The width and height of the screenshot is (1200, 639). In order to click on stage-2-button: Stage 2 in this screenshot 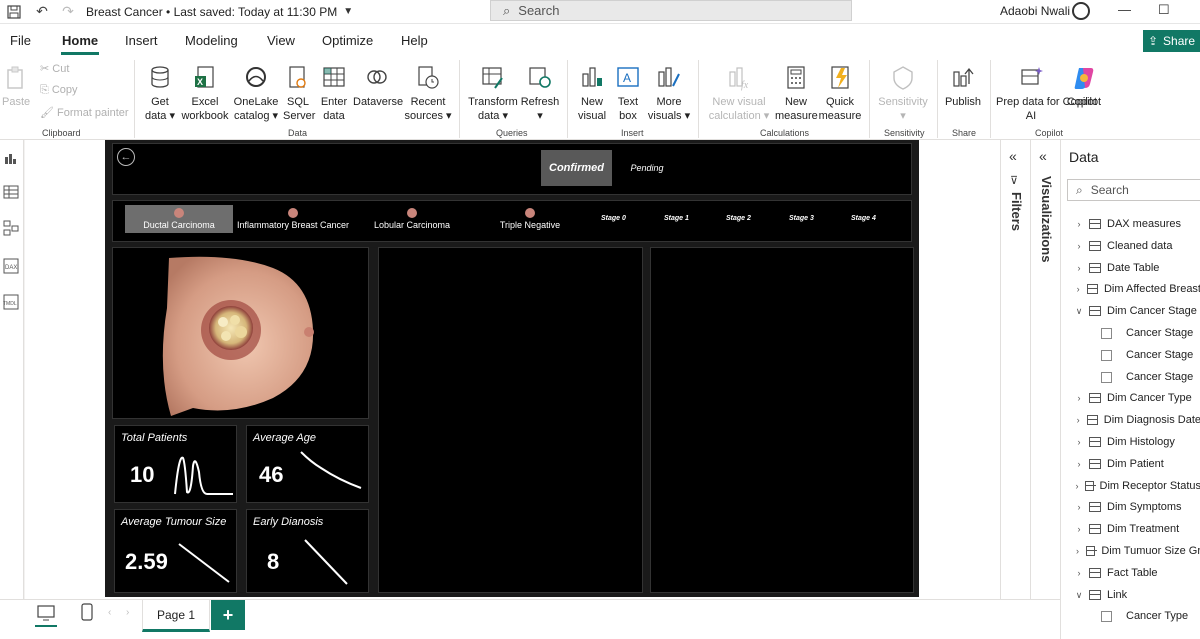, I will do `click(738, 218)`.